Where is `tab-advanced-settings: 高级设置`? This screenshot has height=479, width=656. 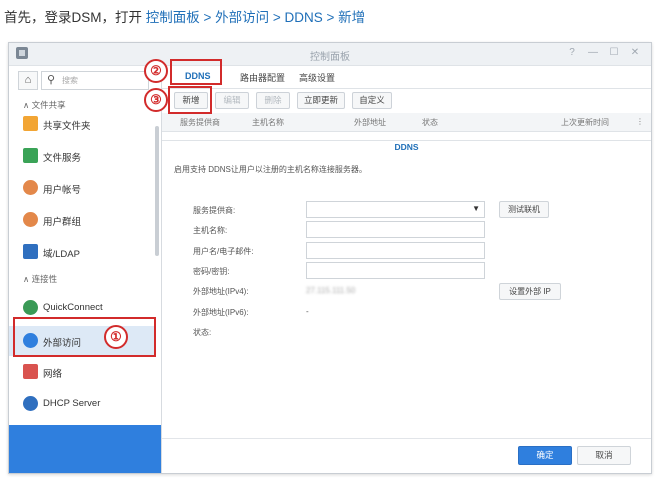 tab-advanced-settings: 高级设置 is located at coordinates (317, 77).